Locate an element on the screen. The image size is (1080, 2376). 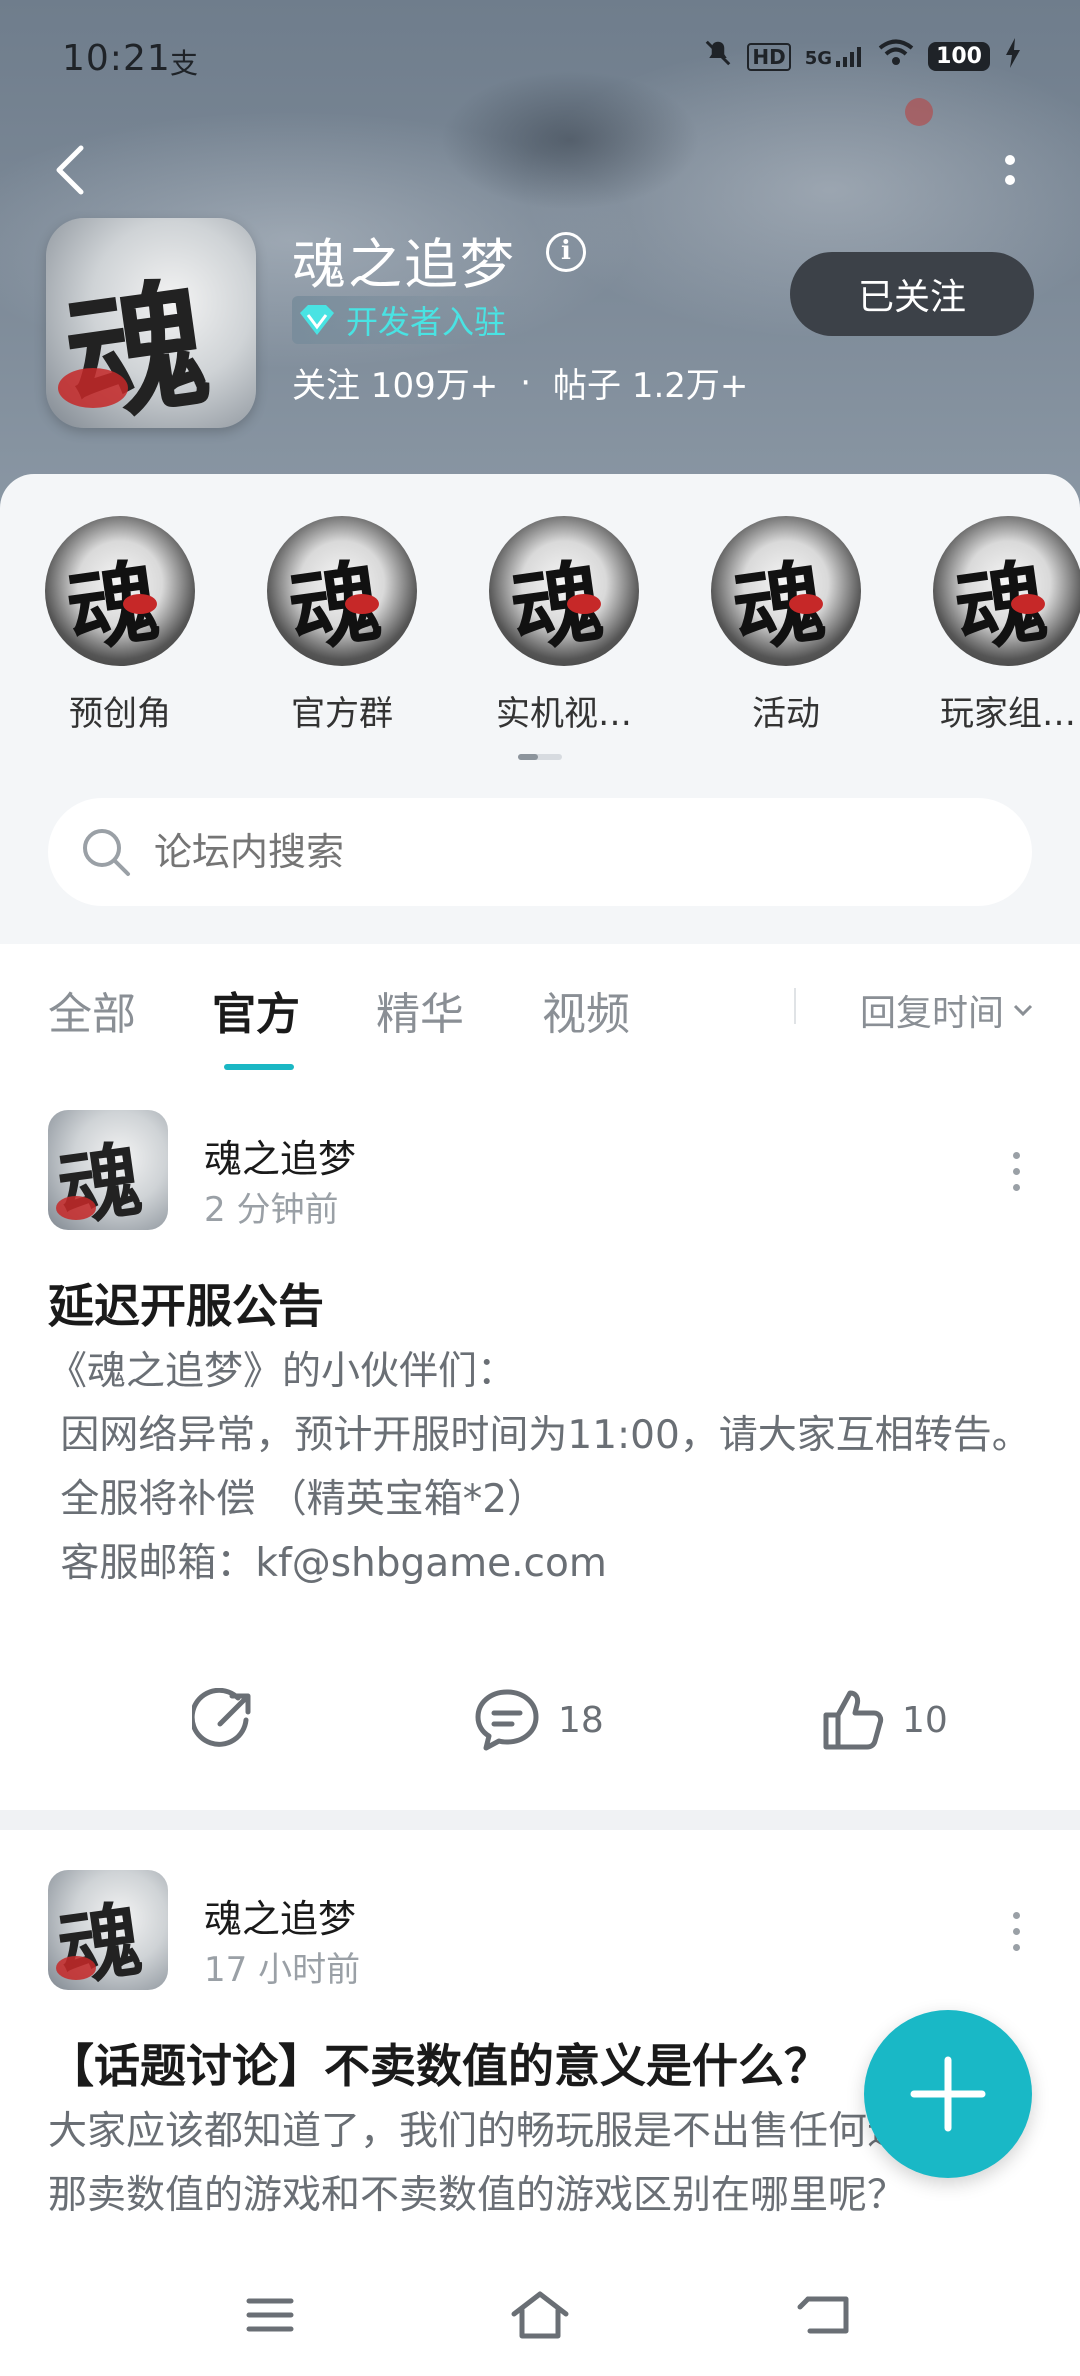
shortcut-label: 活动 is located at coordinates (786, 714).